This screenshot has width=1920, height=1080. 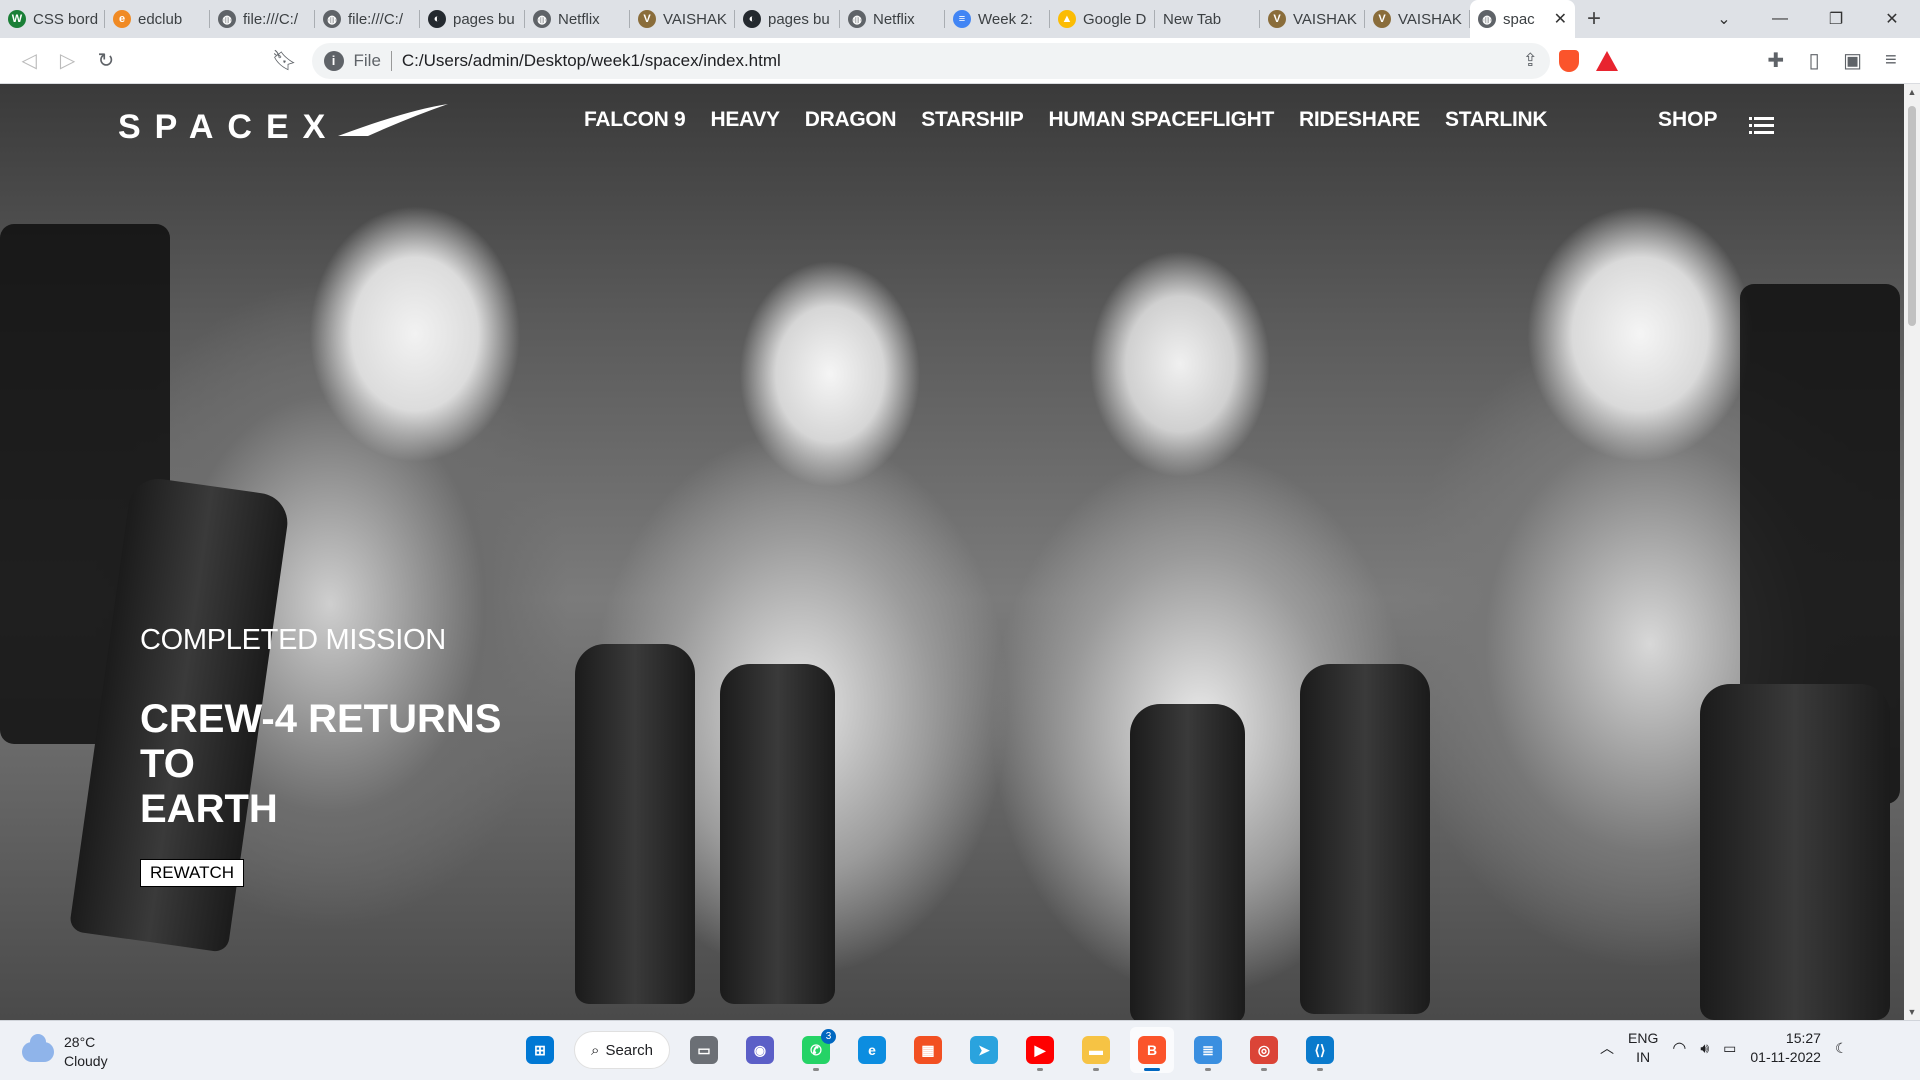 I want to click on vscode-icon: ⟨⟩, so click(x=1320, y=1050).